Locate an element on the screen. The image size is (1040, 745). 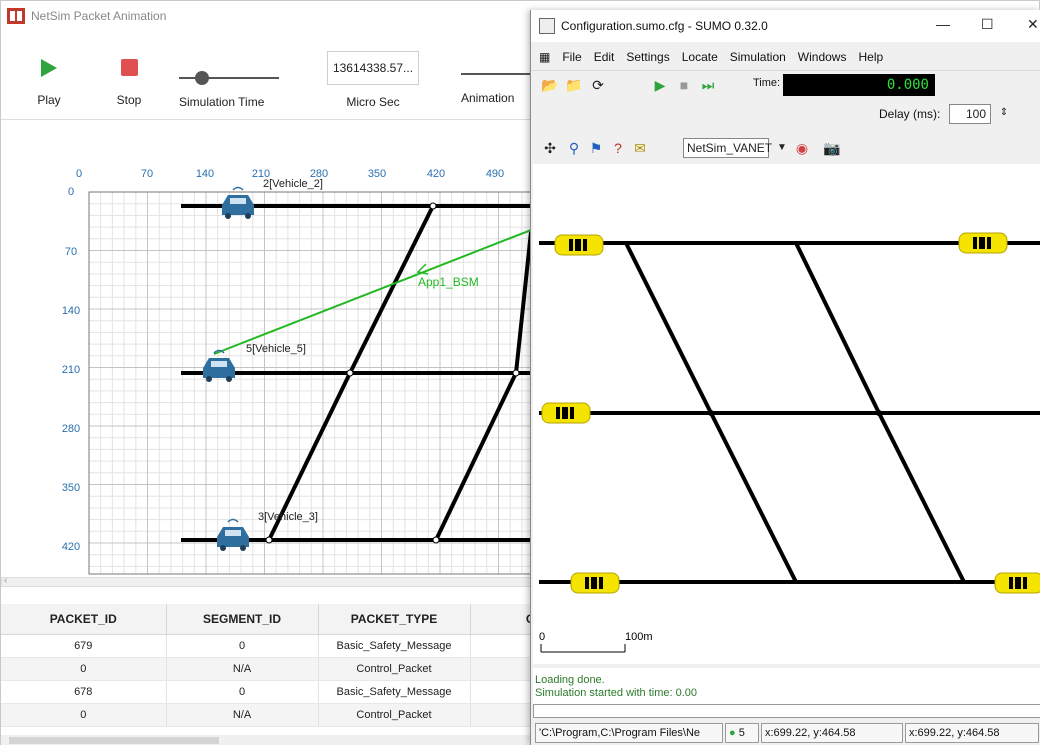
sumo-delay-toolbar: Delay (ms): 100 ⇕ is located at coordinates (785, 114).